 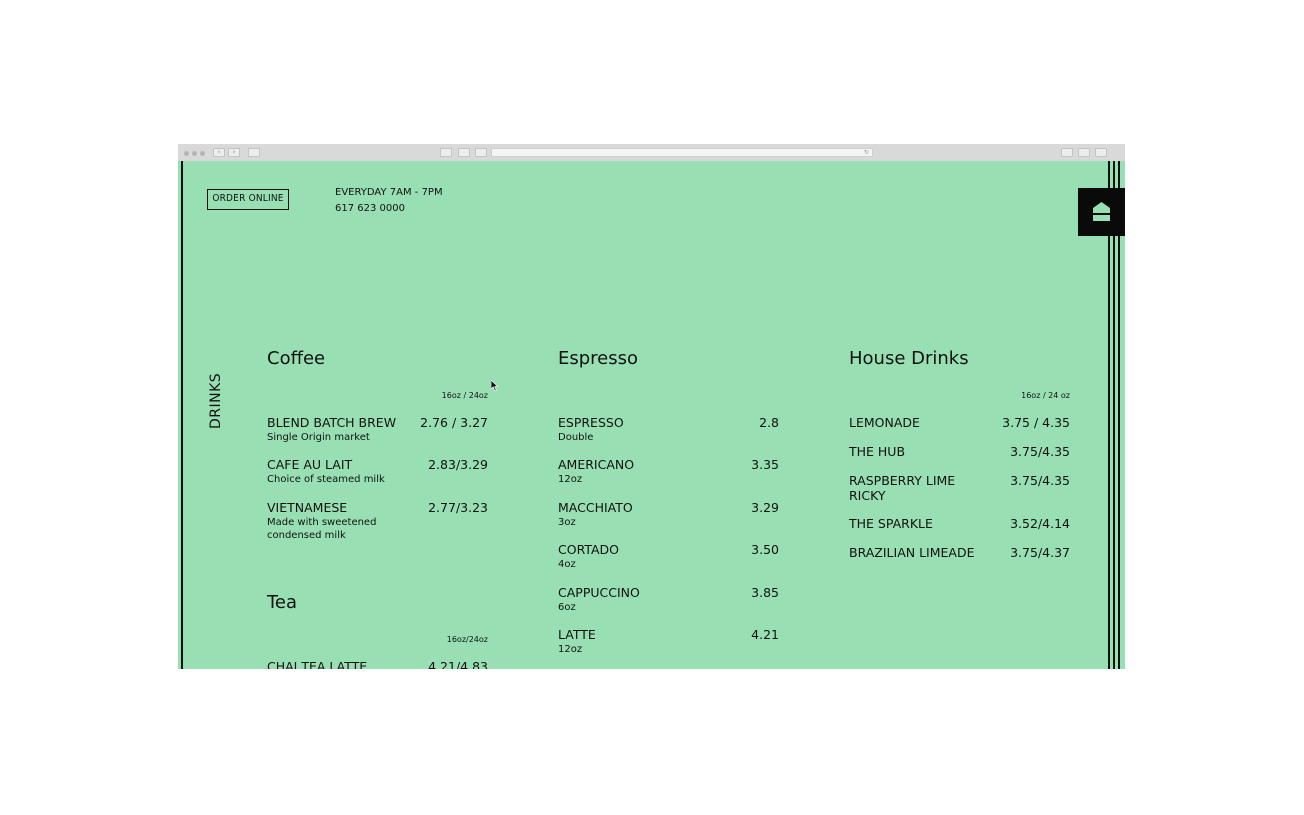 What do you see at coordinates (596, 464) in the screenshot?
I see `item-name: AMERICANO` at bounding box center [596, 464].